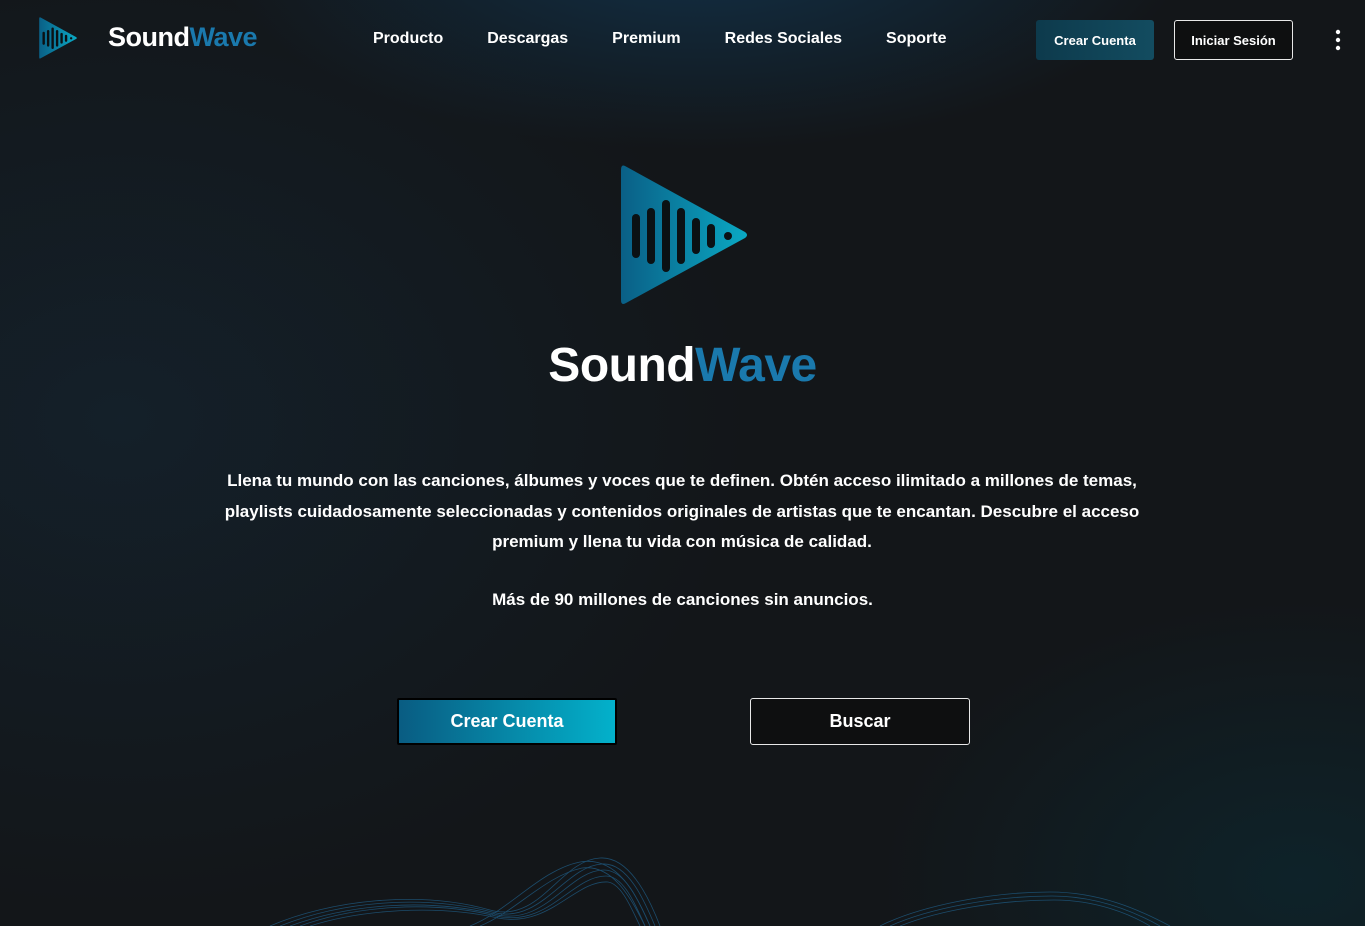 The height and width of the screenshot is (926, 1365). What do you see at coordinates (622, 365) in the screenshot?
I see `hero-brand-part-sound: Sound` at bounding box center [622, 365].